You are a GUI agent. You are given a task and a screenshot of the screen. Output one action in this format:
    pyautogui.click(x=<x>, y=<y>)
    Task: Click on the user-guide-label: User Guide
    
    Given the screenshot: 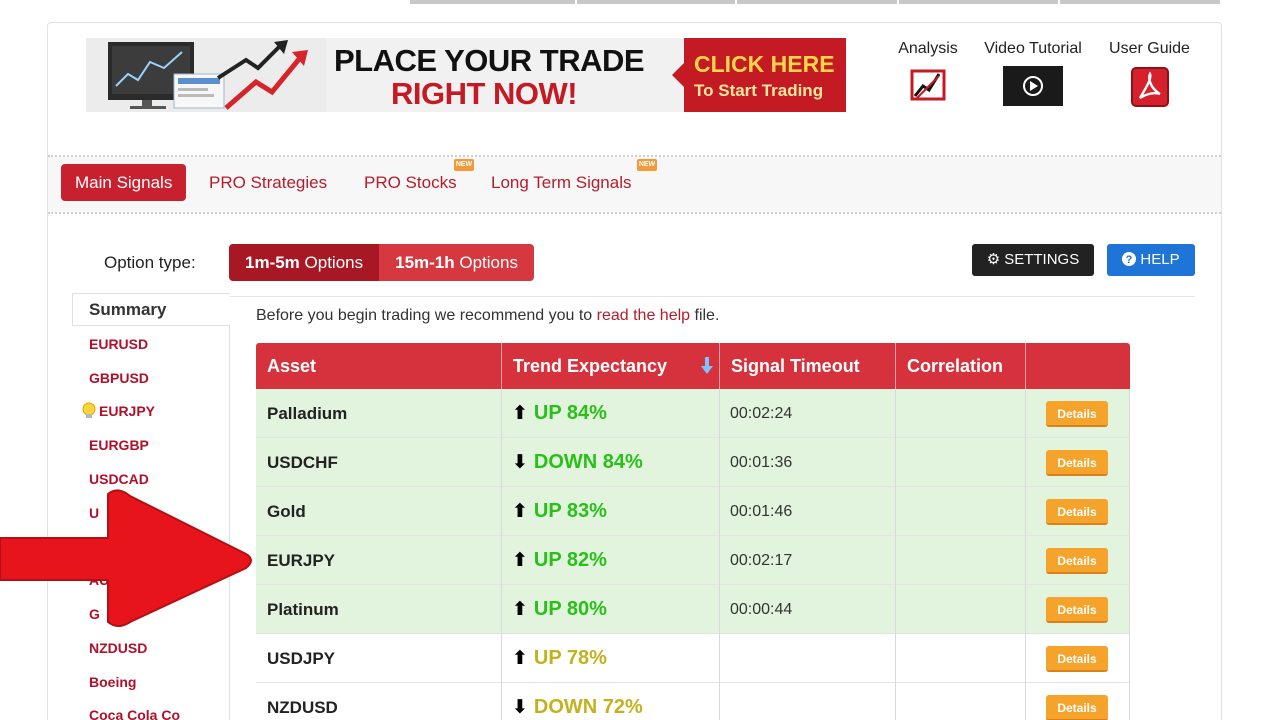 What is the action you would take?
    pyautogui.click(x=1149, y=48)
    